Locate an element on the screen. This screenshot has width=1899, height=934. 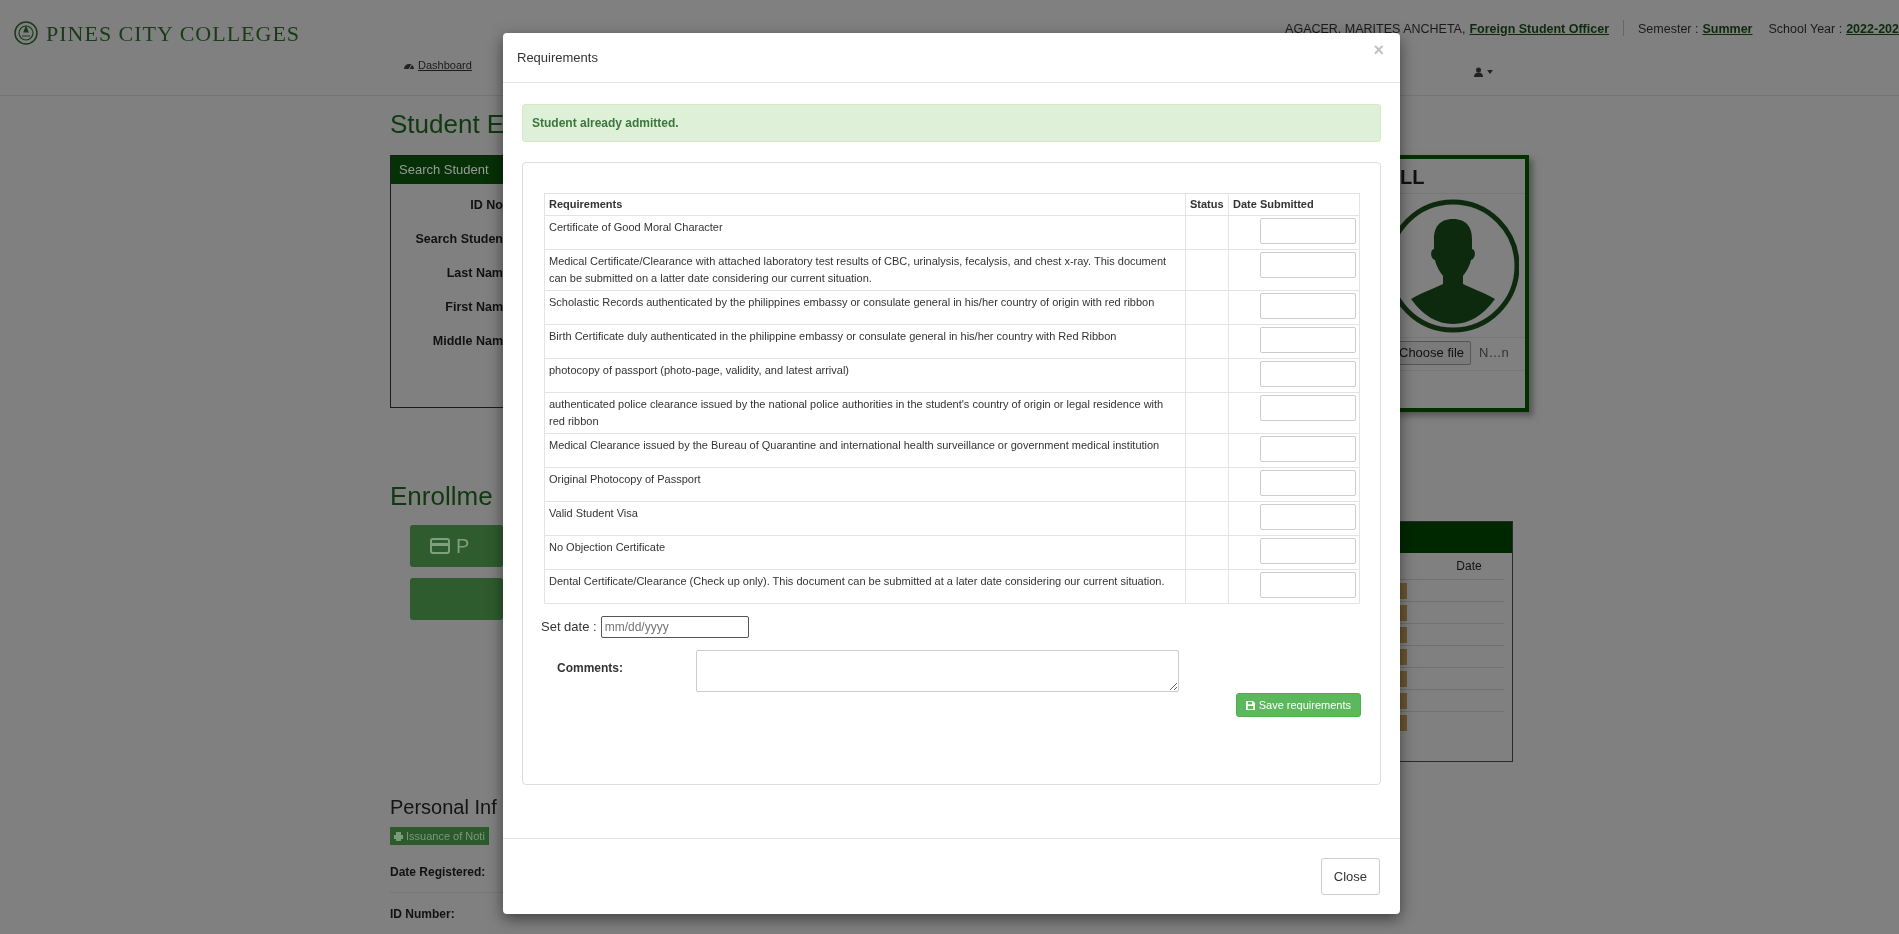
section-title: Enrollme is located at coordinates (442, 496).